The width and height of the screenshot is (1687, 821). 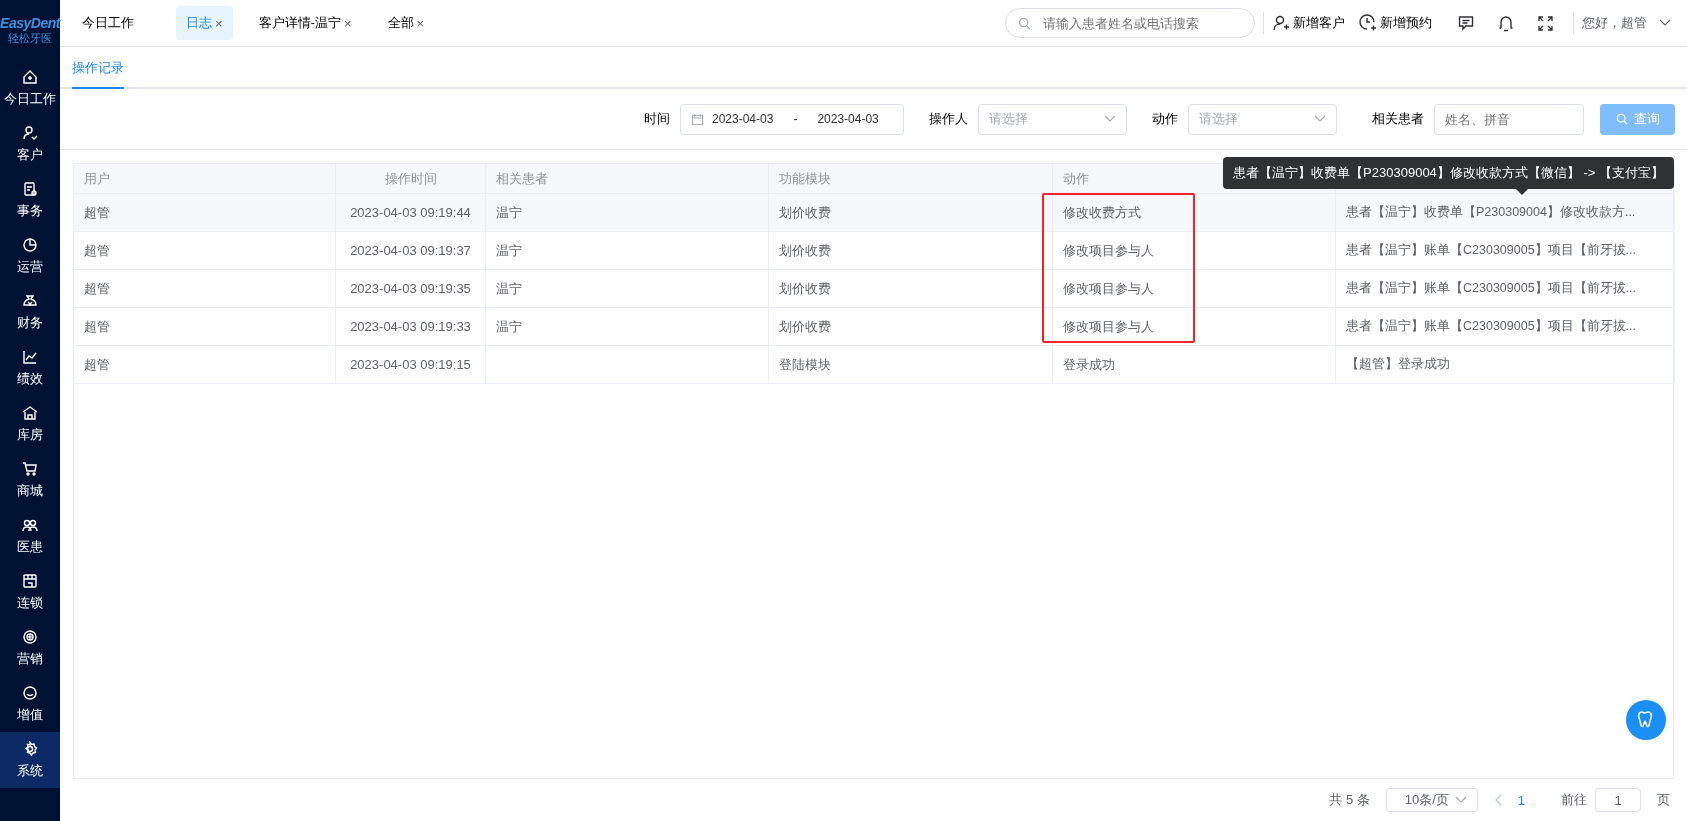 I want to click on header-action-button: 新增预约, so click(x=1395, y=23).